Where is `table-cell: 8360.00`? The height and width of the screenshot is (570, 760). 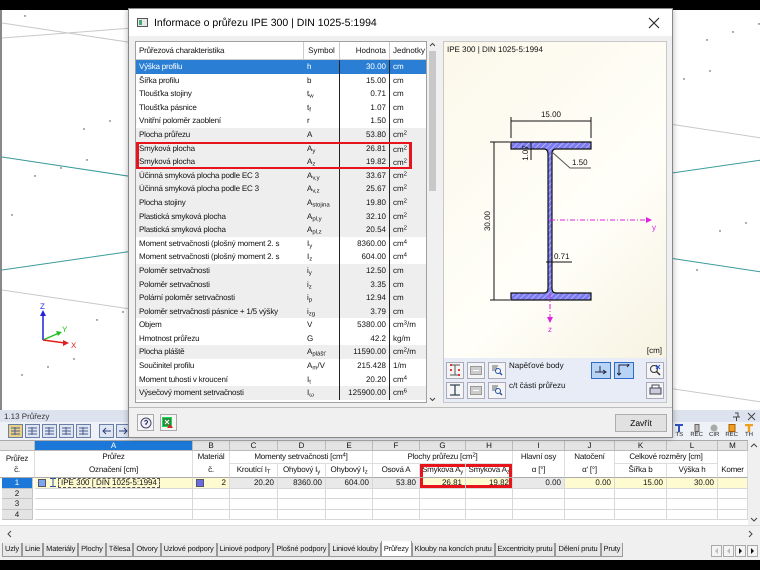
table-cell: 8360.00 is located at coordinates (302, 483).